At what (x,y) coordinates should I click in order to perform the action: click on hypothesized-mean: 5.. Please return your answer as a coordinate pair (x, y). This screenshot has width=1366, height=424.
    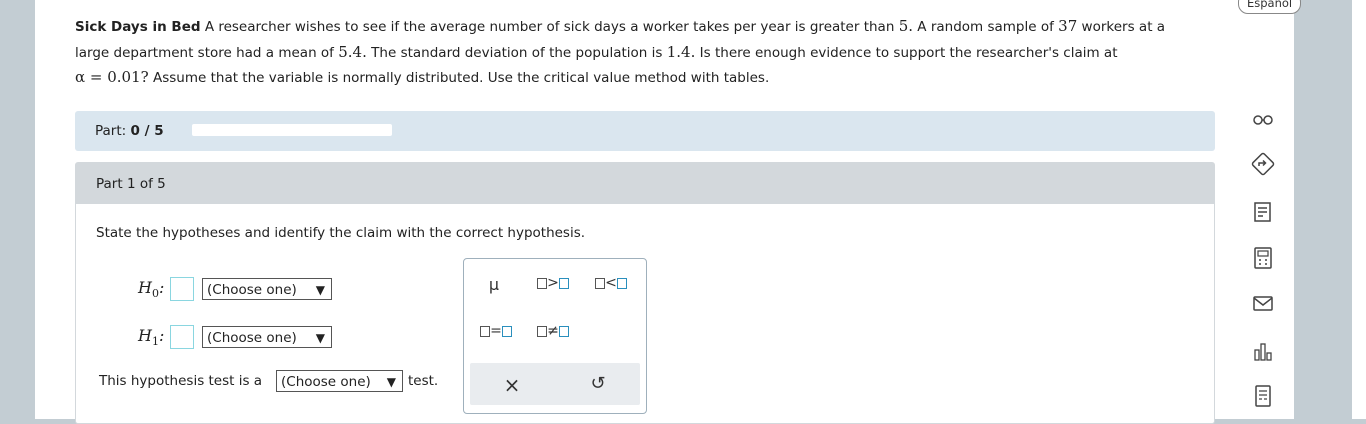
    Looking at the image, I should click on (905, 26).